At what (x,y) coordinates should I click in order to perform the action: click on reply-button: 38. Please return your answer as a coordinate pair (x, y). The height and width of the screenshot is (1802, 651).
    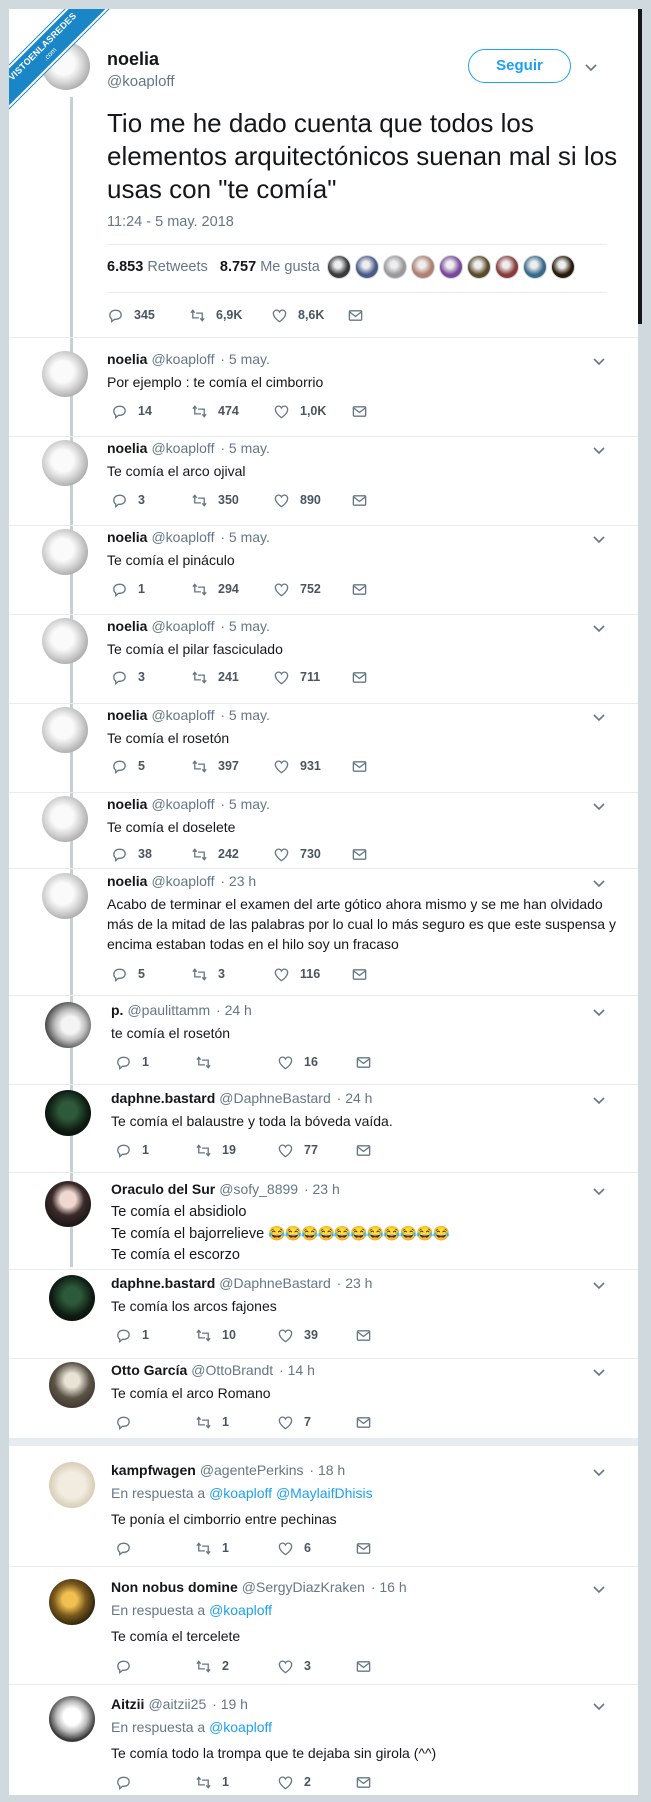
    Looking at the image, I should click on (131, 854).